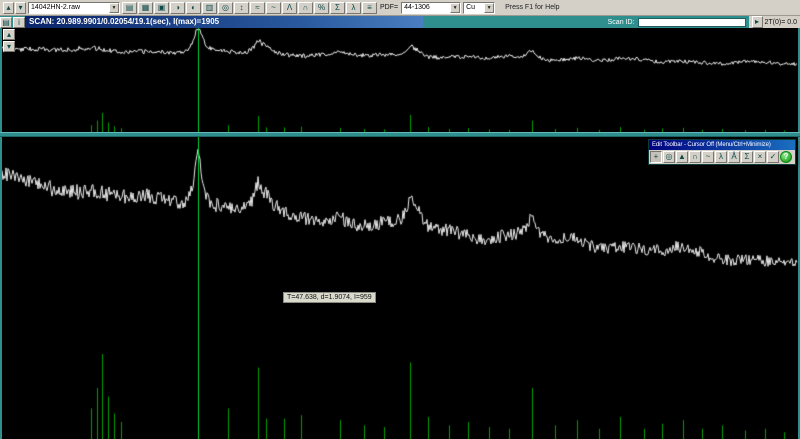  What do you see at coordinates (193, 7) in the screenshot?
I see `overlay-scans-button: ◐` at bounding box center [193, 7].